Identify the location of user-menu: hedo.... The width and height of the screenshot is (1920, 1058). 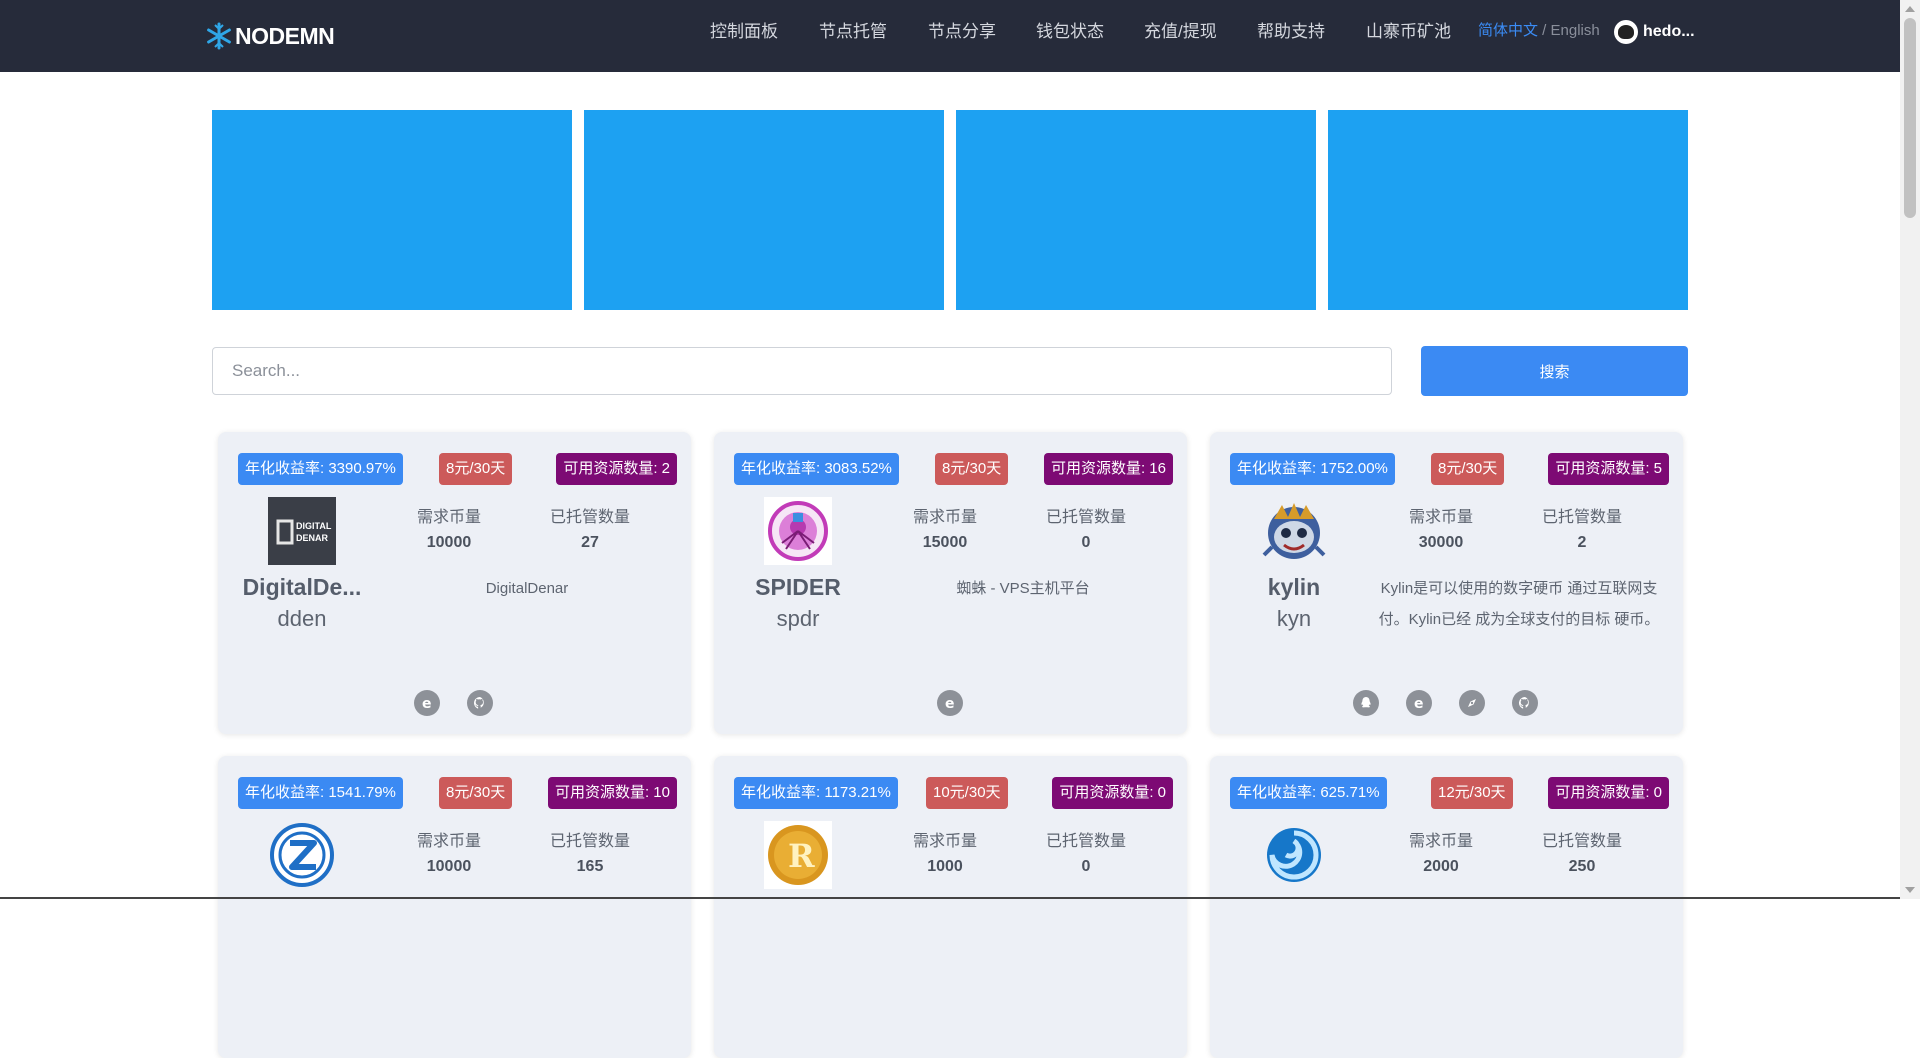
(1654, 32).